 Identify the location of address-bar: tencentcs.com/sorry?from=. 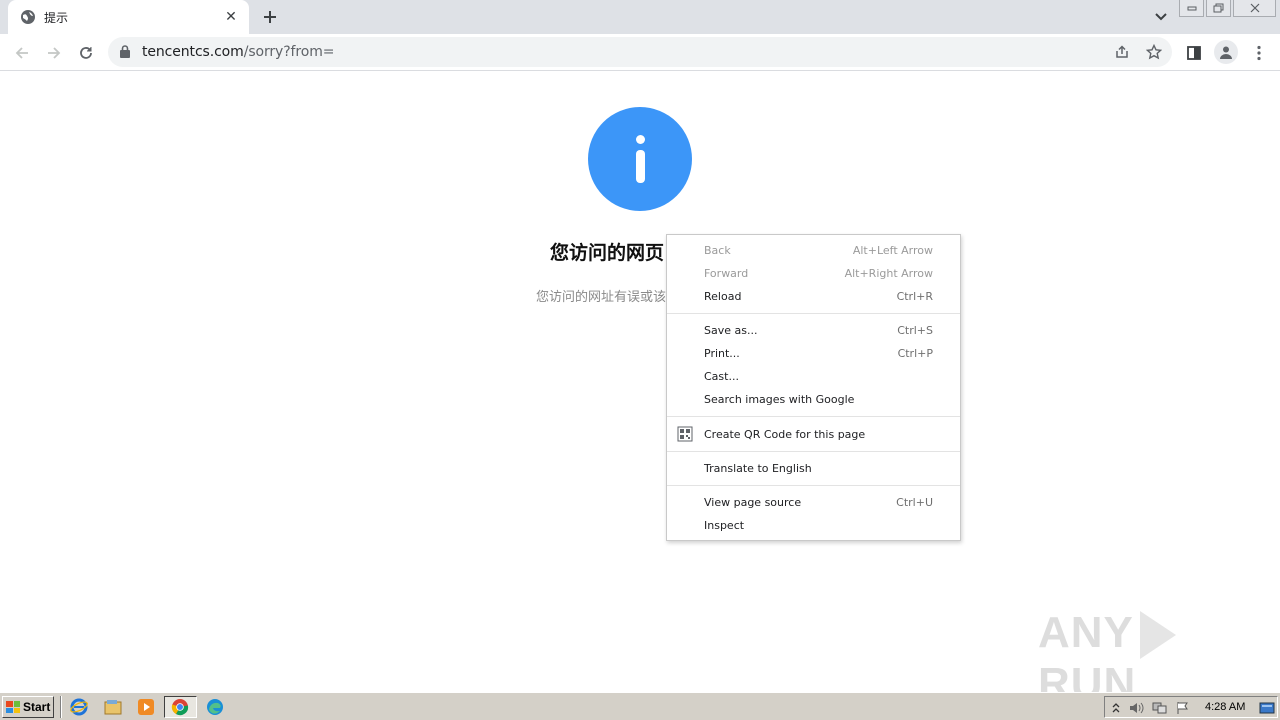
(640, 52).